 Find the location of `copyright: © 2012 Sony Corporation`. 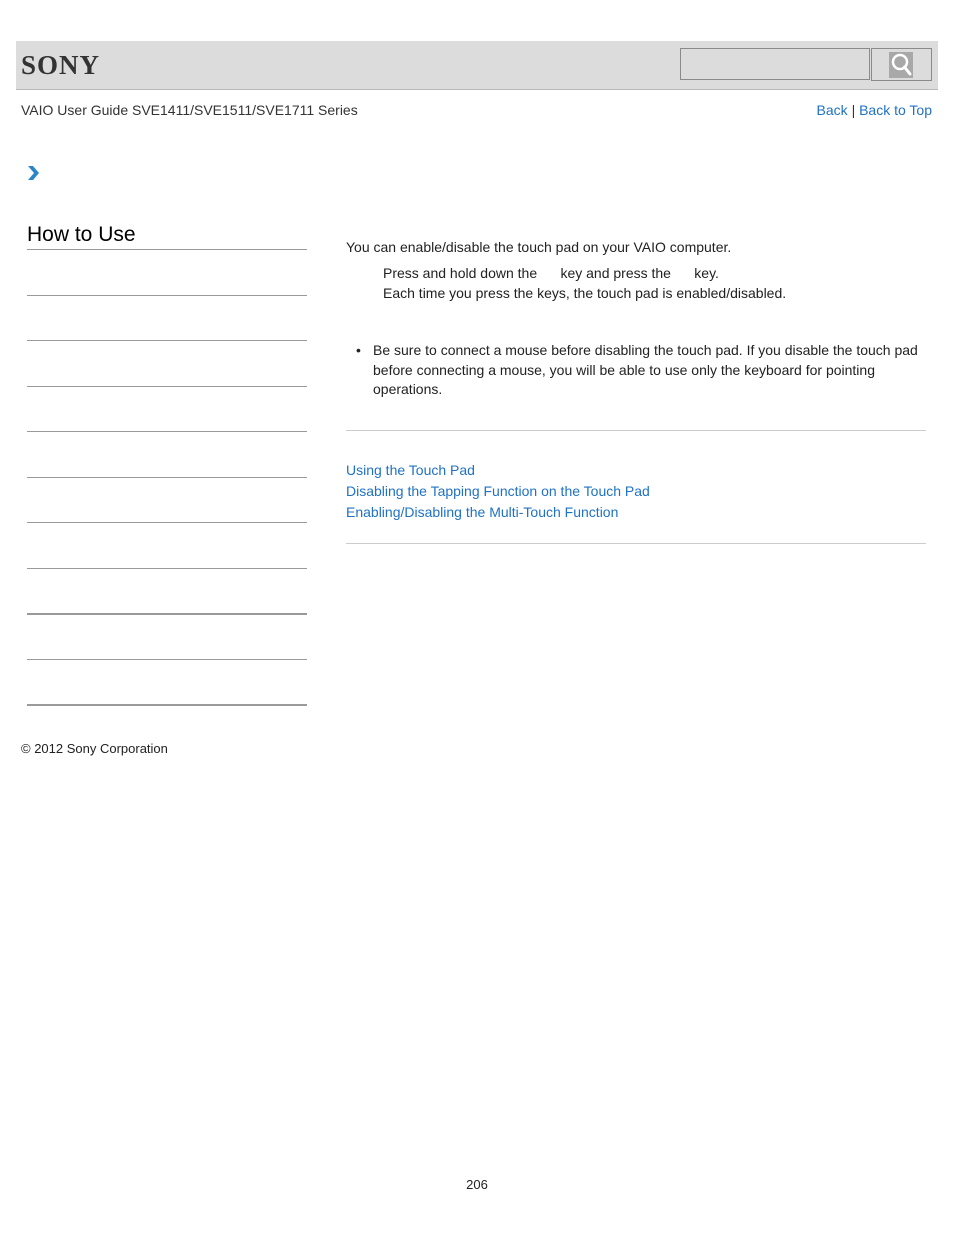

copyright: © 2012 Sony Corporation is located at coordinates (94, 748).